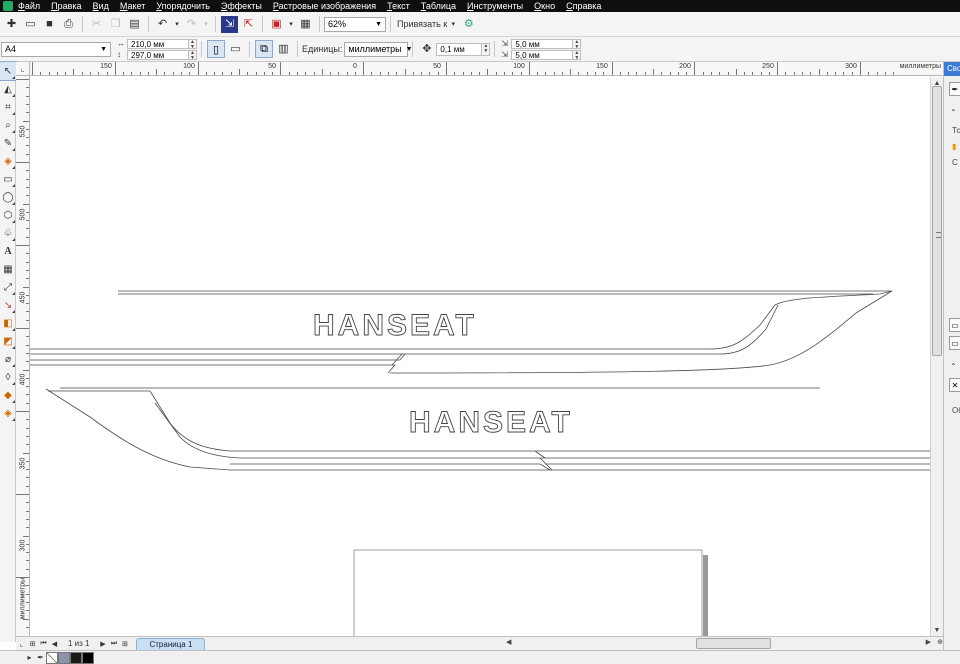  I want to click on menu-view: Вид, so click(101, 6).